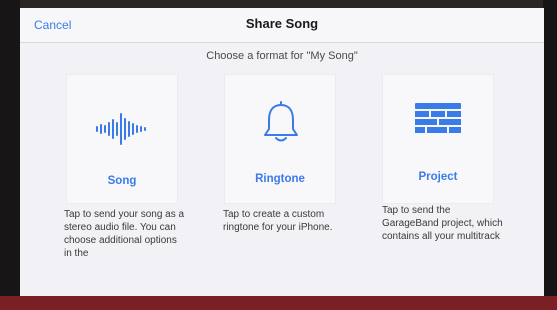  What do you see at coordinates (438, 118) in the screenshot?
I see `garageband-project-icon` at bounding box center [438, 118].